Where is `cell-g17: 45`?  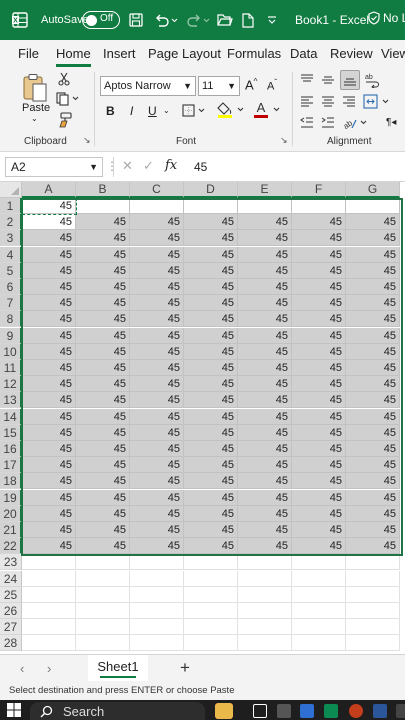 cell-g17: 45 is located at coordinates (373, 465).